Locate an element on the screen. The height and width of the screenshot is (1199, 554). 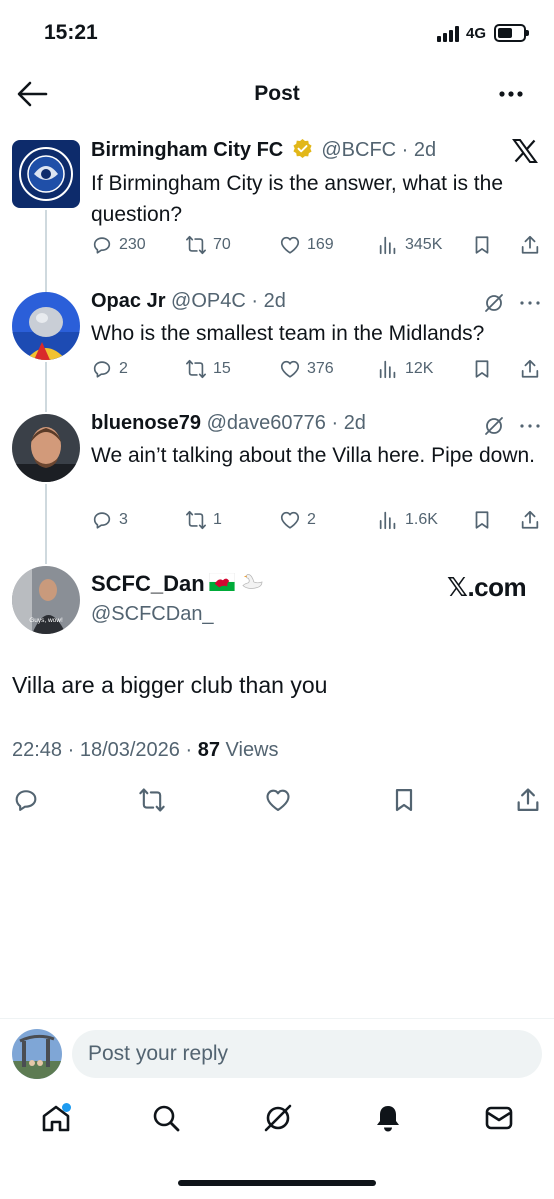
main-post-text: Villa are a bigger club than you is located at coordinates (170, 685).